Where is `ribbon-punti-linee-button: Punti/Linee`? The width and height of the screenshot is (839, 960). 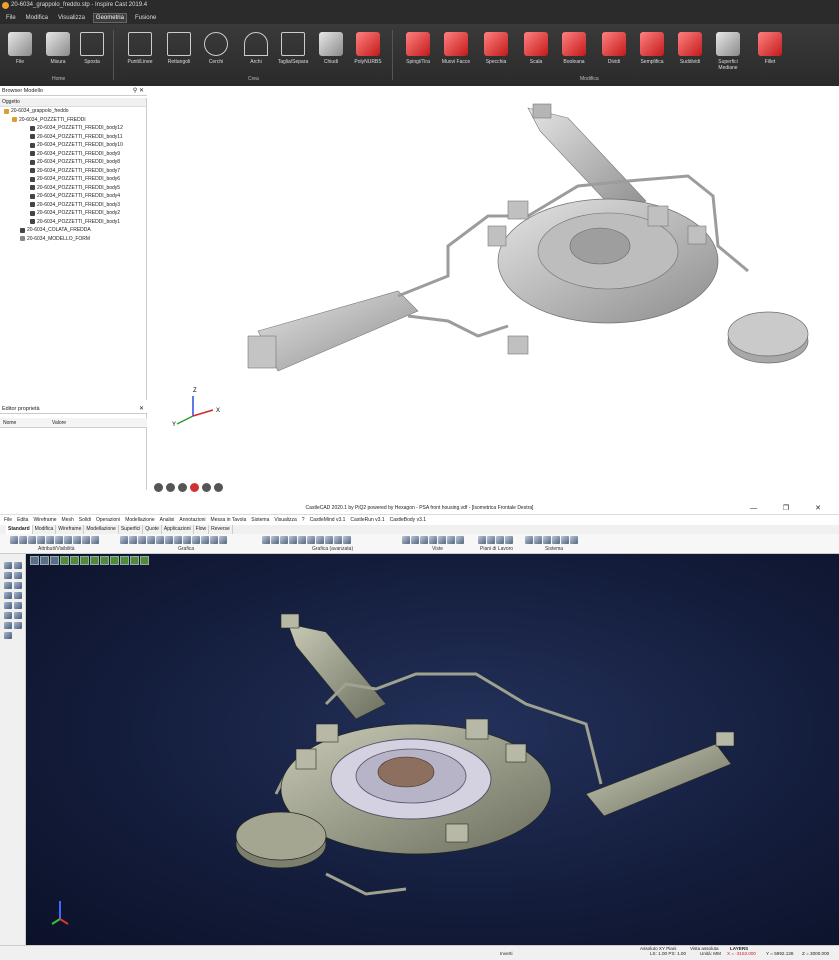
ribbon-punti-linee-button: Punti/Linee is located at coordinates (140, 50).